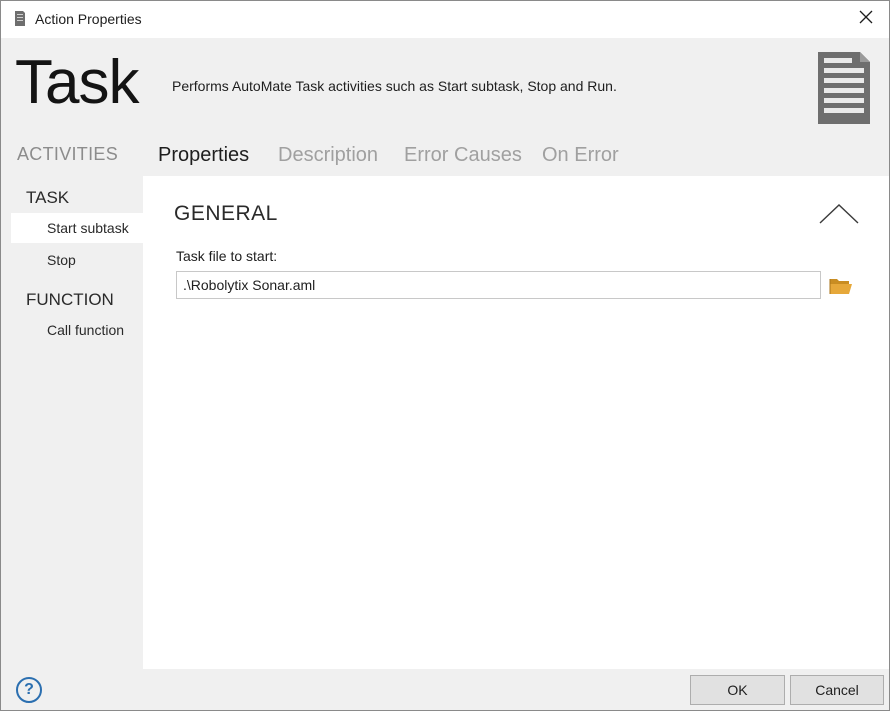 Image resolution: width=890 pixels, height=711 pixels. What do you see at coordinates (737, 690) in the screenshot?
I see `ok-button: OK` at bounding box center [737, 690].